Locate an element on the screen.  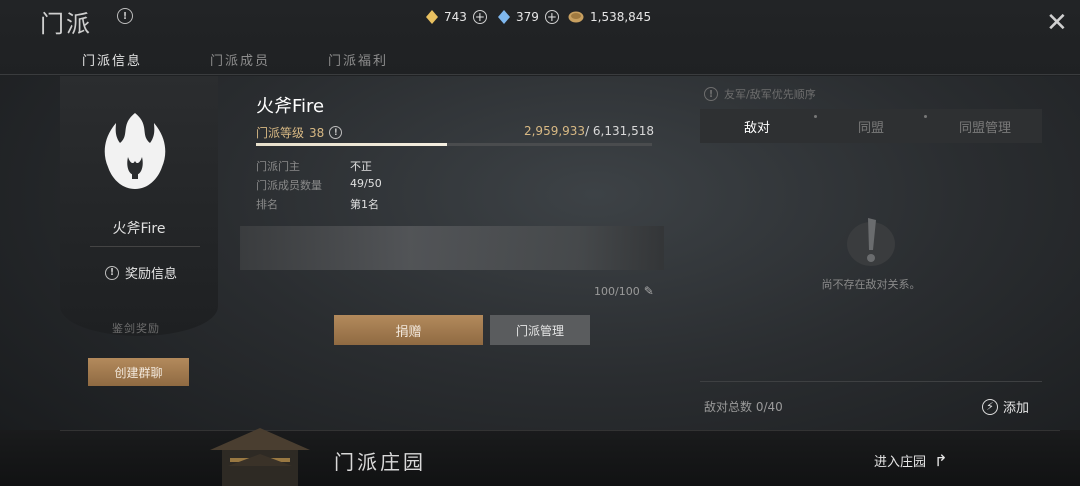
priority-order: ! 友军/敌军优先顺序 is located at coordinates (760, 94).